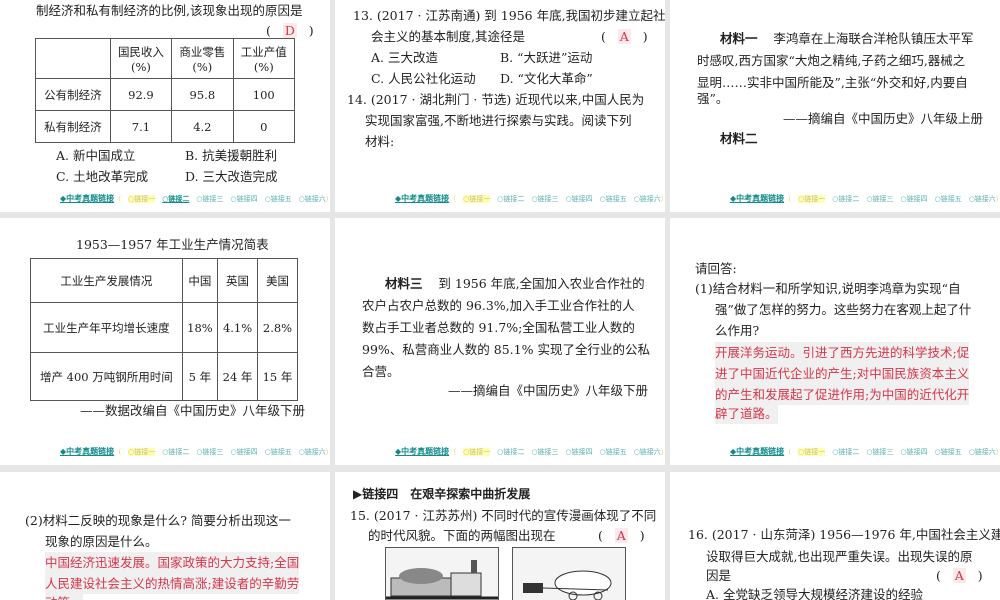 Image resolution: width=1000 pixels, height=600 pixels. Describe the element at coordinates (423, 78) in the screenshot. I see `option-c: C. 人民公社化运动` at that location.